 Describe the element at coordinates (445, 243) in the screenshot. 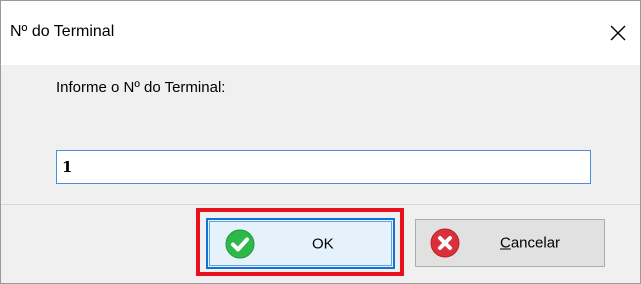

I see `x-circle-icon` at that location.